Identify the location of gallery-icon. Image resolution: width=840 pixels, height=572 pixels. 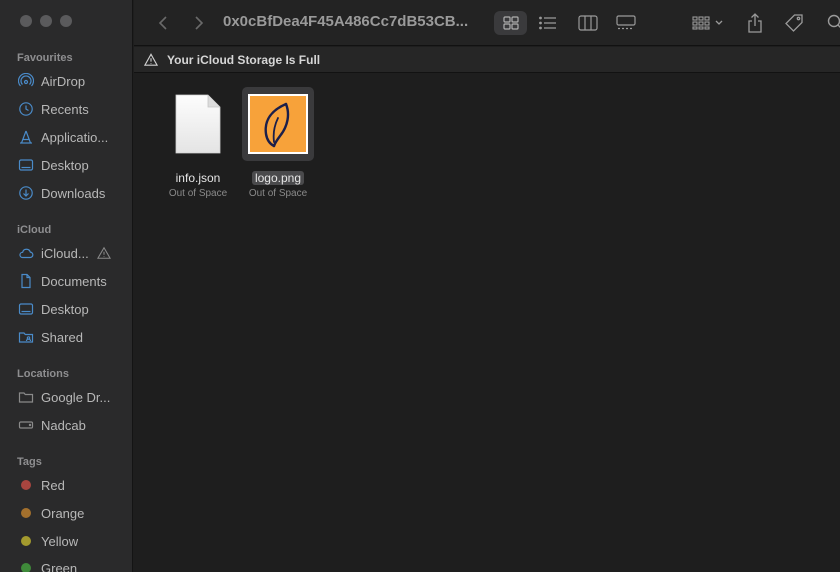
(626, 22).